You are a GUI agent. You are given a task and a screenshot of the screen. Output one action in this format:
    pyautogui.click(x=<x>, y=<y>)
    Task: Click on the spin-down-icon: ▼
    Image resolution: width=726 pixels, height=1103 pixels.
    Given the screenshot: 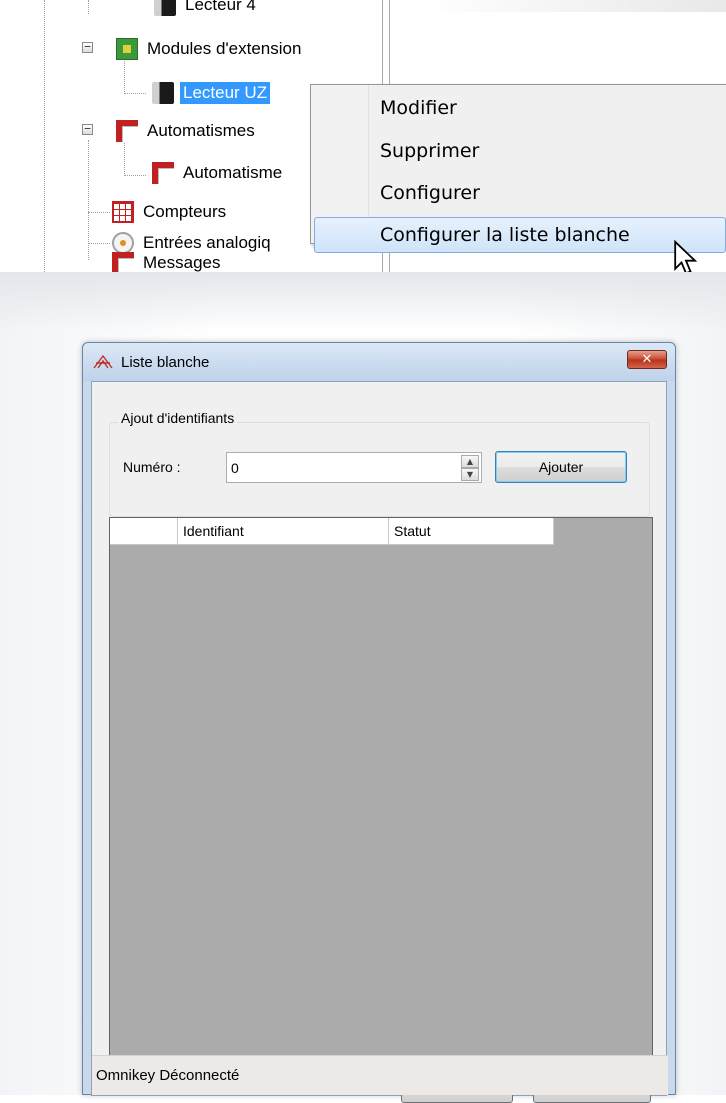 What is the action you would take?
    pyautogui.click(x=470, y=474)
    